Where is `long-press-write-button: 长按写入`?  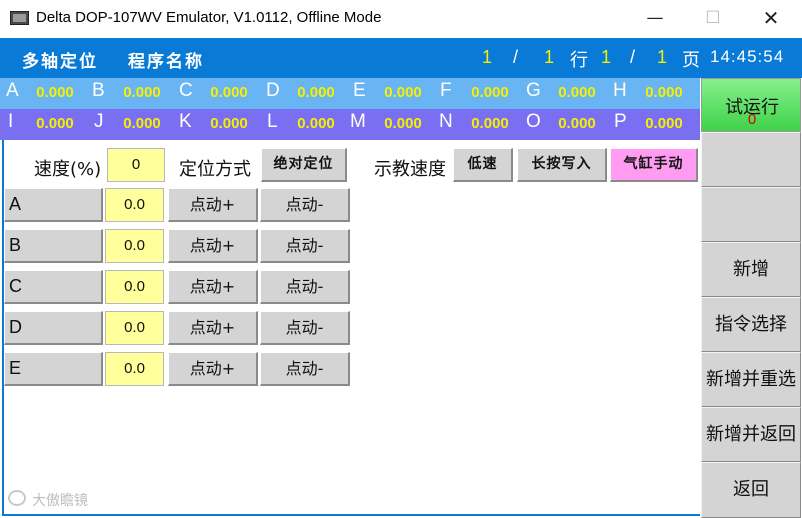
long-press-write-button: 长按写入 is located at coordinates (562, 165).